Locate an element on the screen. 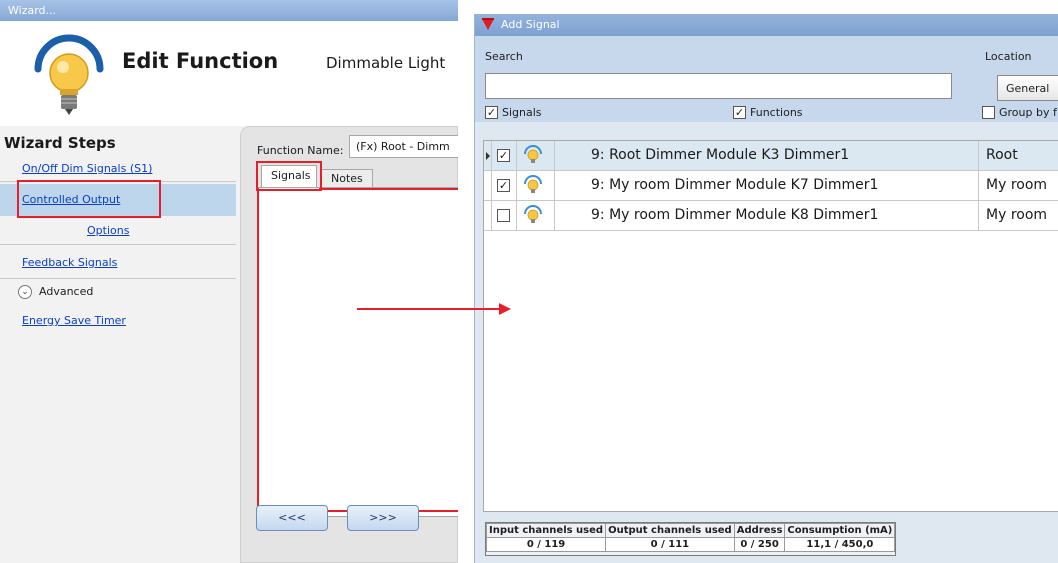 The image size is (1058, 563). signal-location: Root is located at coordinates (1002, 155).